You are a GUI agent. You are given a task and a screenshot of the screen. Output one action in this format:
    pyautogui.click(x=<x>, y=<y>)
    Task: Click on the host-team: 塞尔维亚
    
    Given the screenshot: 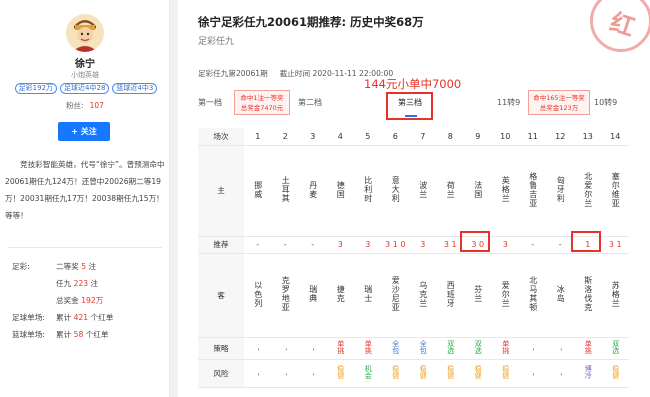 What is the action you would take?
    pyautogui.click(x=616, y=189)
    